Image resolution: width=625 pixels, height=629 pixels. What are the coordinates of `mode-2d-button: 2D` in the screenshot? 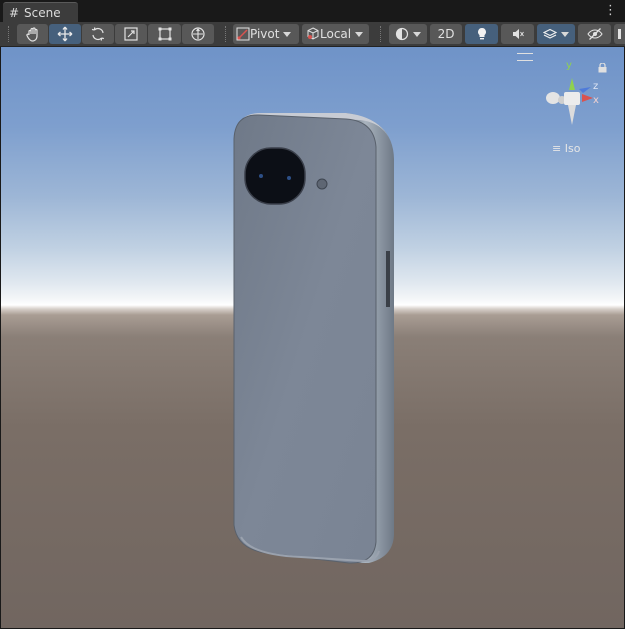 It's located at (446, 34).